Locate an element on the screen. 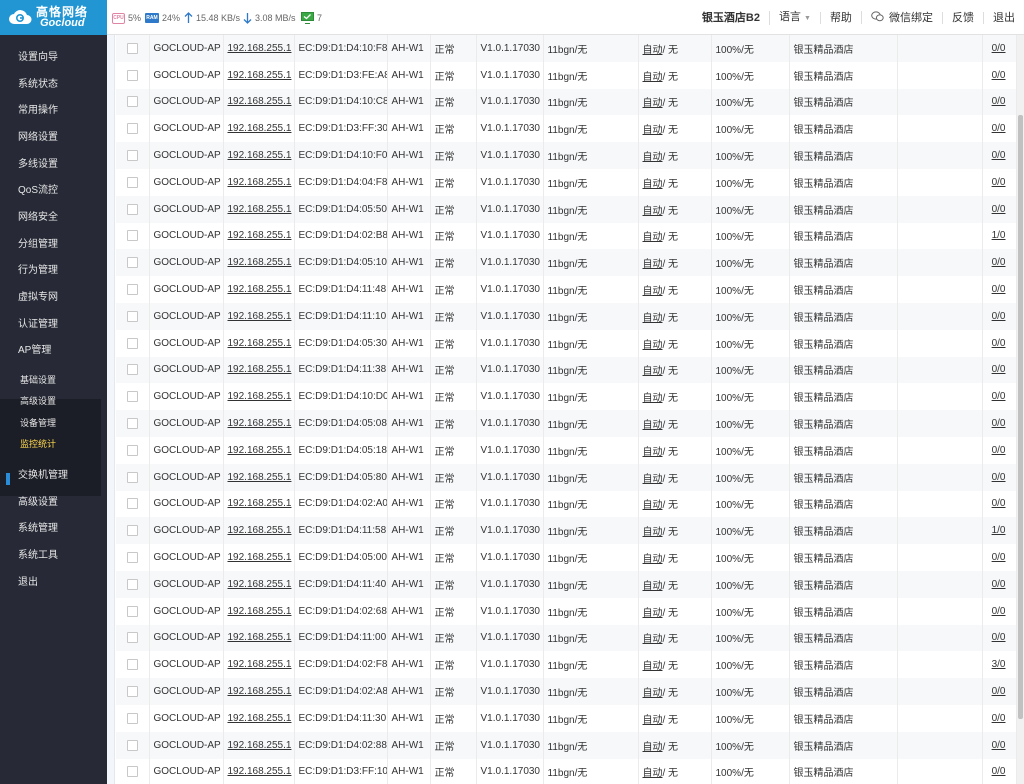 This screenshot has width=1024, height=784. sidebar-item: 认证管理 is located at coordinates (38, 325).